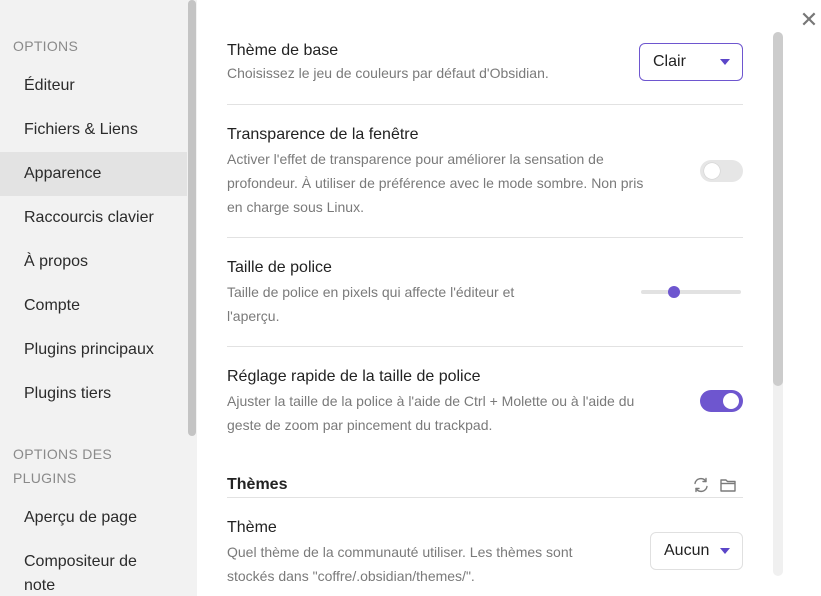  I want to click on close-icon: ✕, so click(809, 20).